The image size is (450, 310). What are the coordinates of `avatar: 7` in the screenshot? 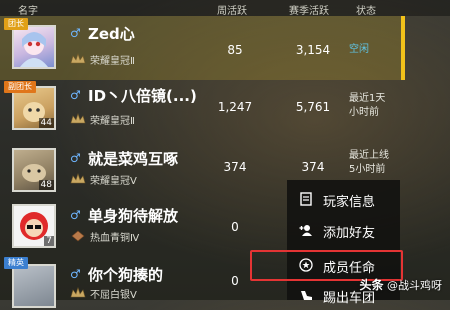 It's located at (34, 226).